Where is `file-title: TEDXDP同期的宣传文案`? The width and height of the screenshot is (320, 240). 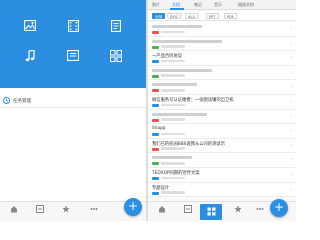 file-title: TEDXDP同期的宣传文案 is located at coordinates (176, 173).